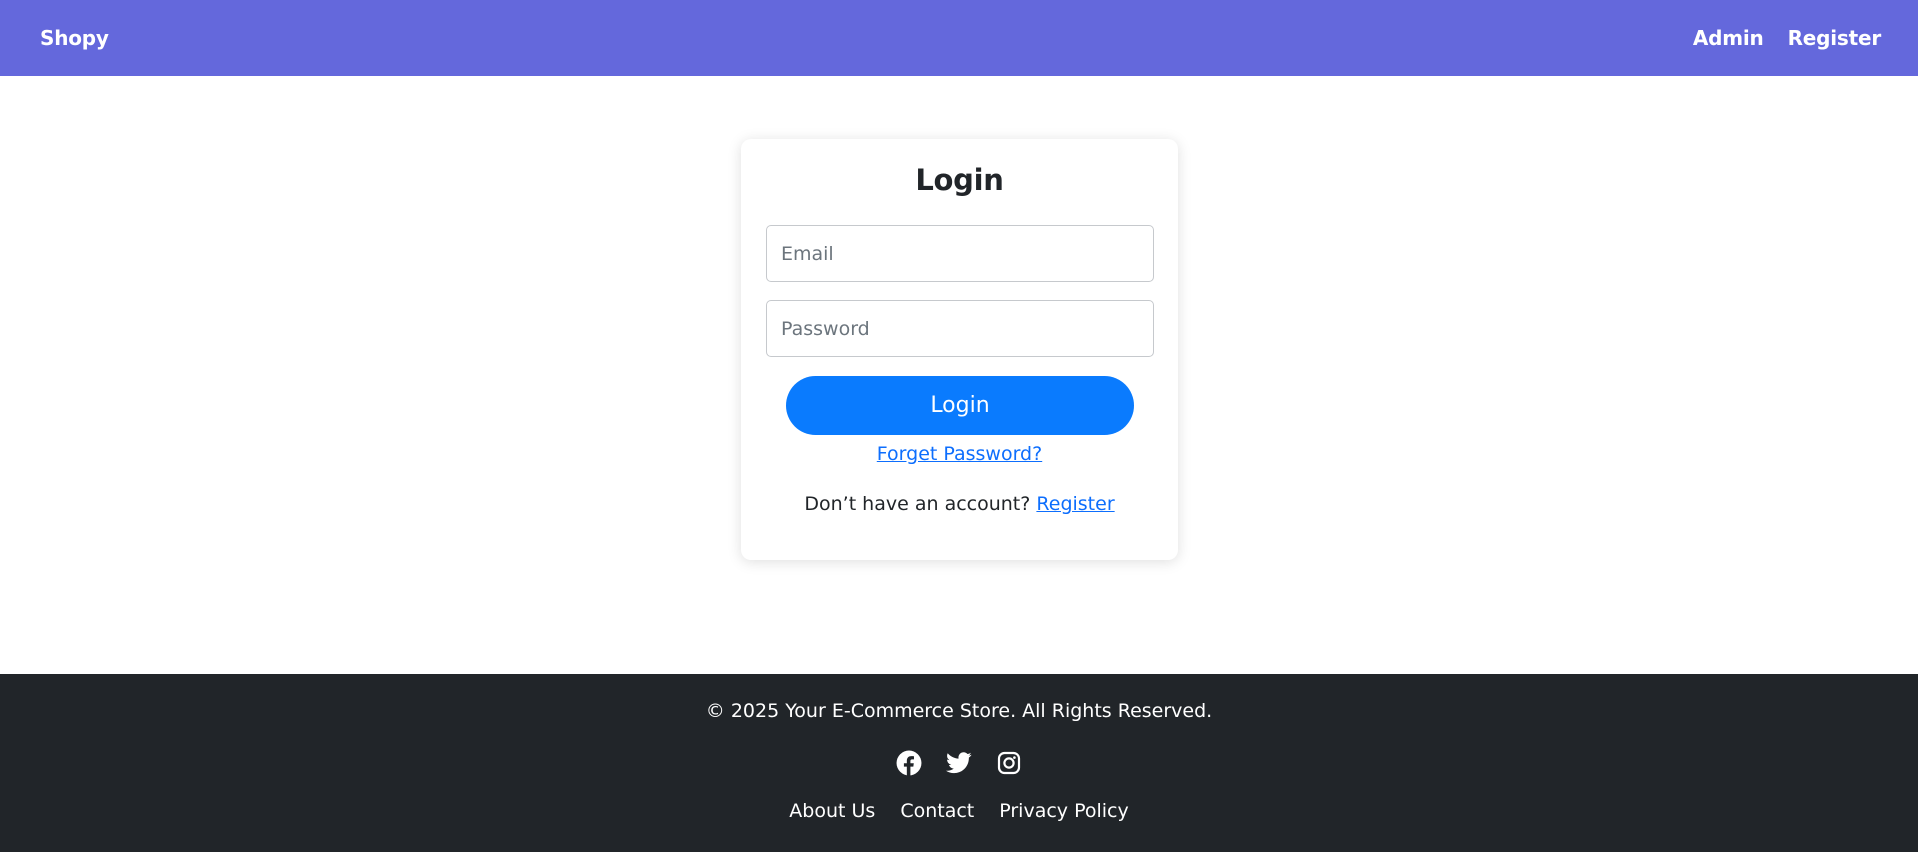 This screenshot has height=852, width=1918. I want to click on footer-links: About Us Contact Privacy Policy, so click(959, 811).